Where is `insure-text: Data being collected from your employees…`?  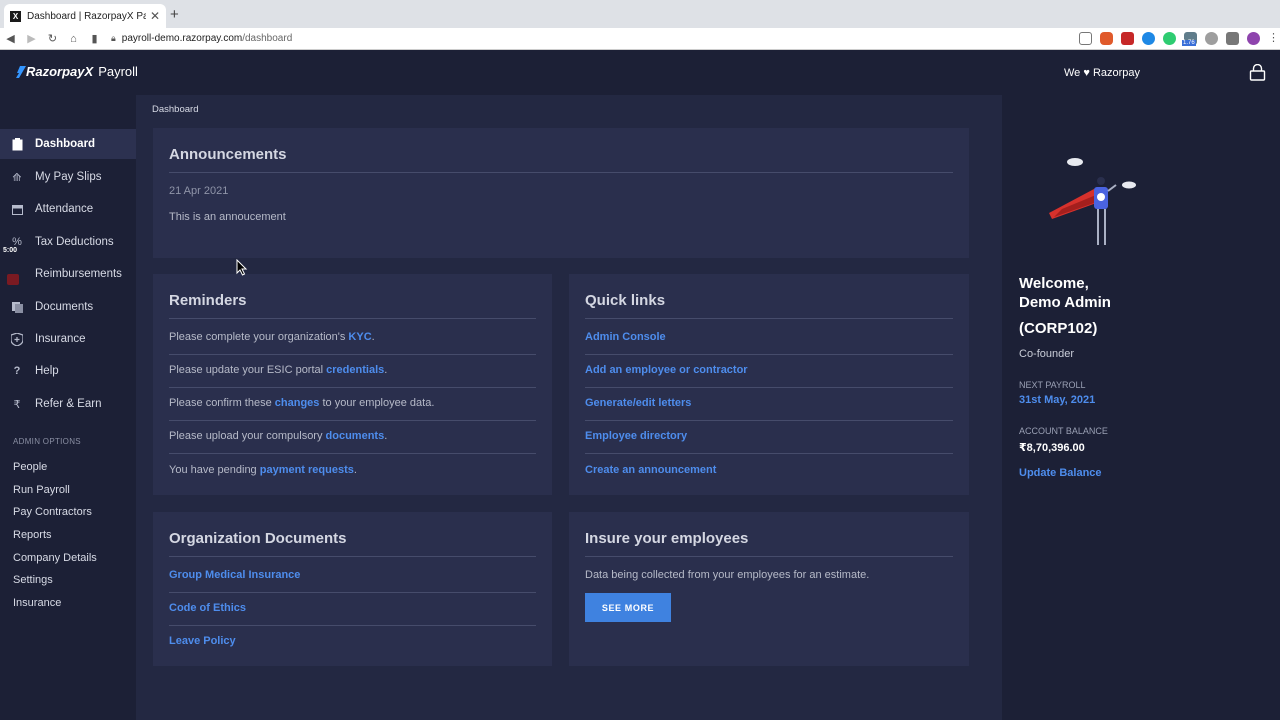 insure-text: Data being collected from your employees… is located at coordinates (727, 575).